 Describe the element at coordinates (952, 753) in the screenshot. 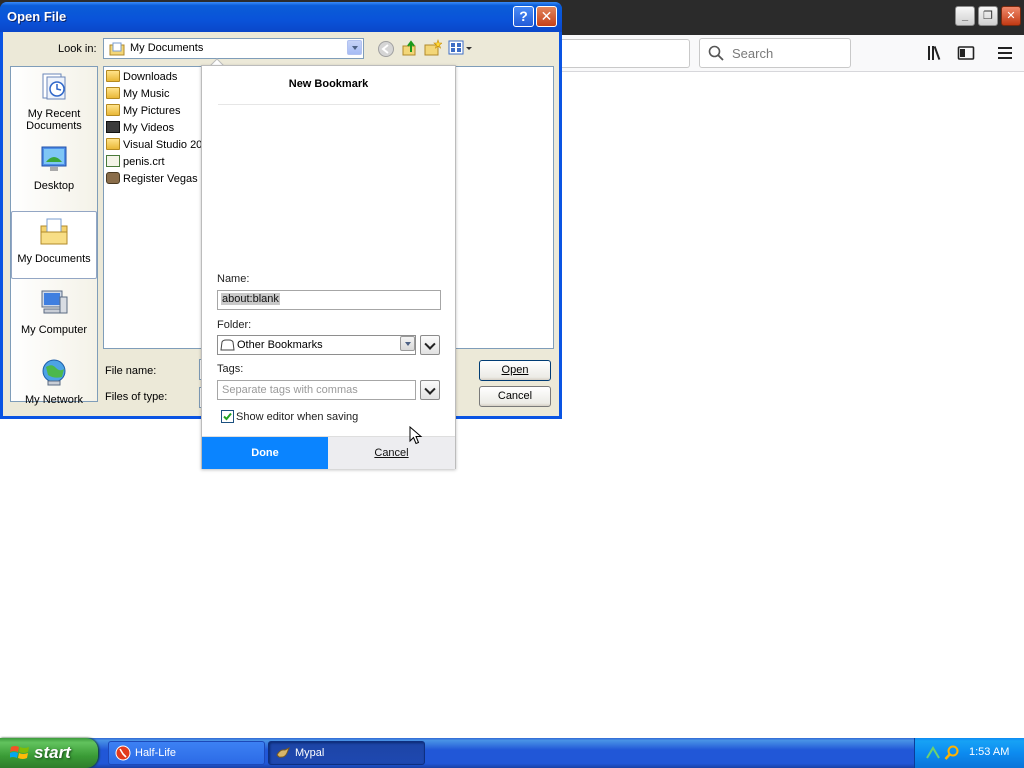

I see `search-tray-icon` at that location.